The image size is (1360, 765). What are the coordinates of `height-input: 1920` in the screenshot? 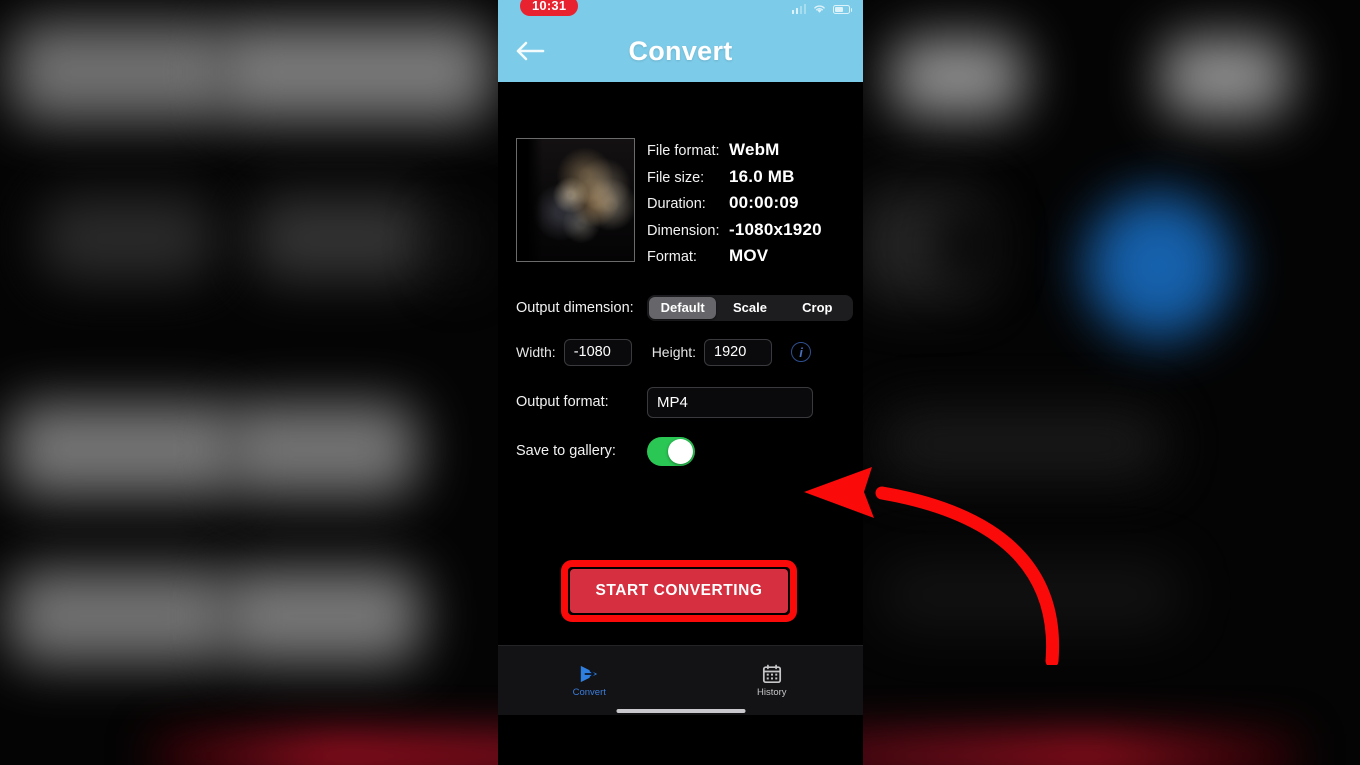 It's located at (738, 352).